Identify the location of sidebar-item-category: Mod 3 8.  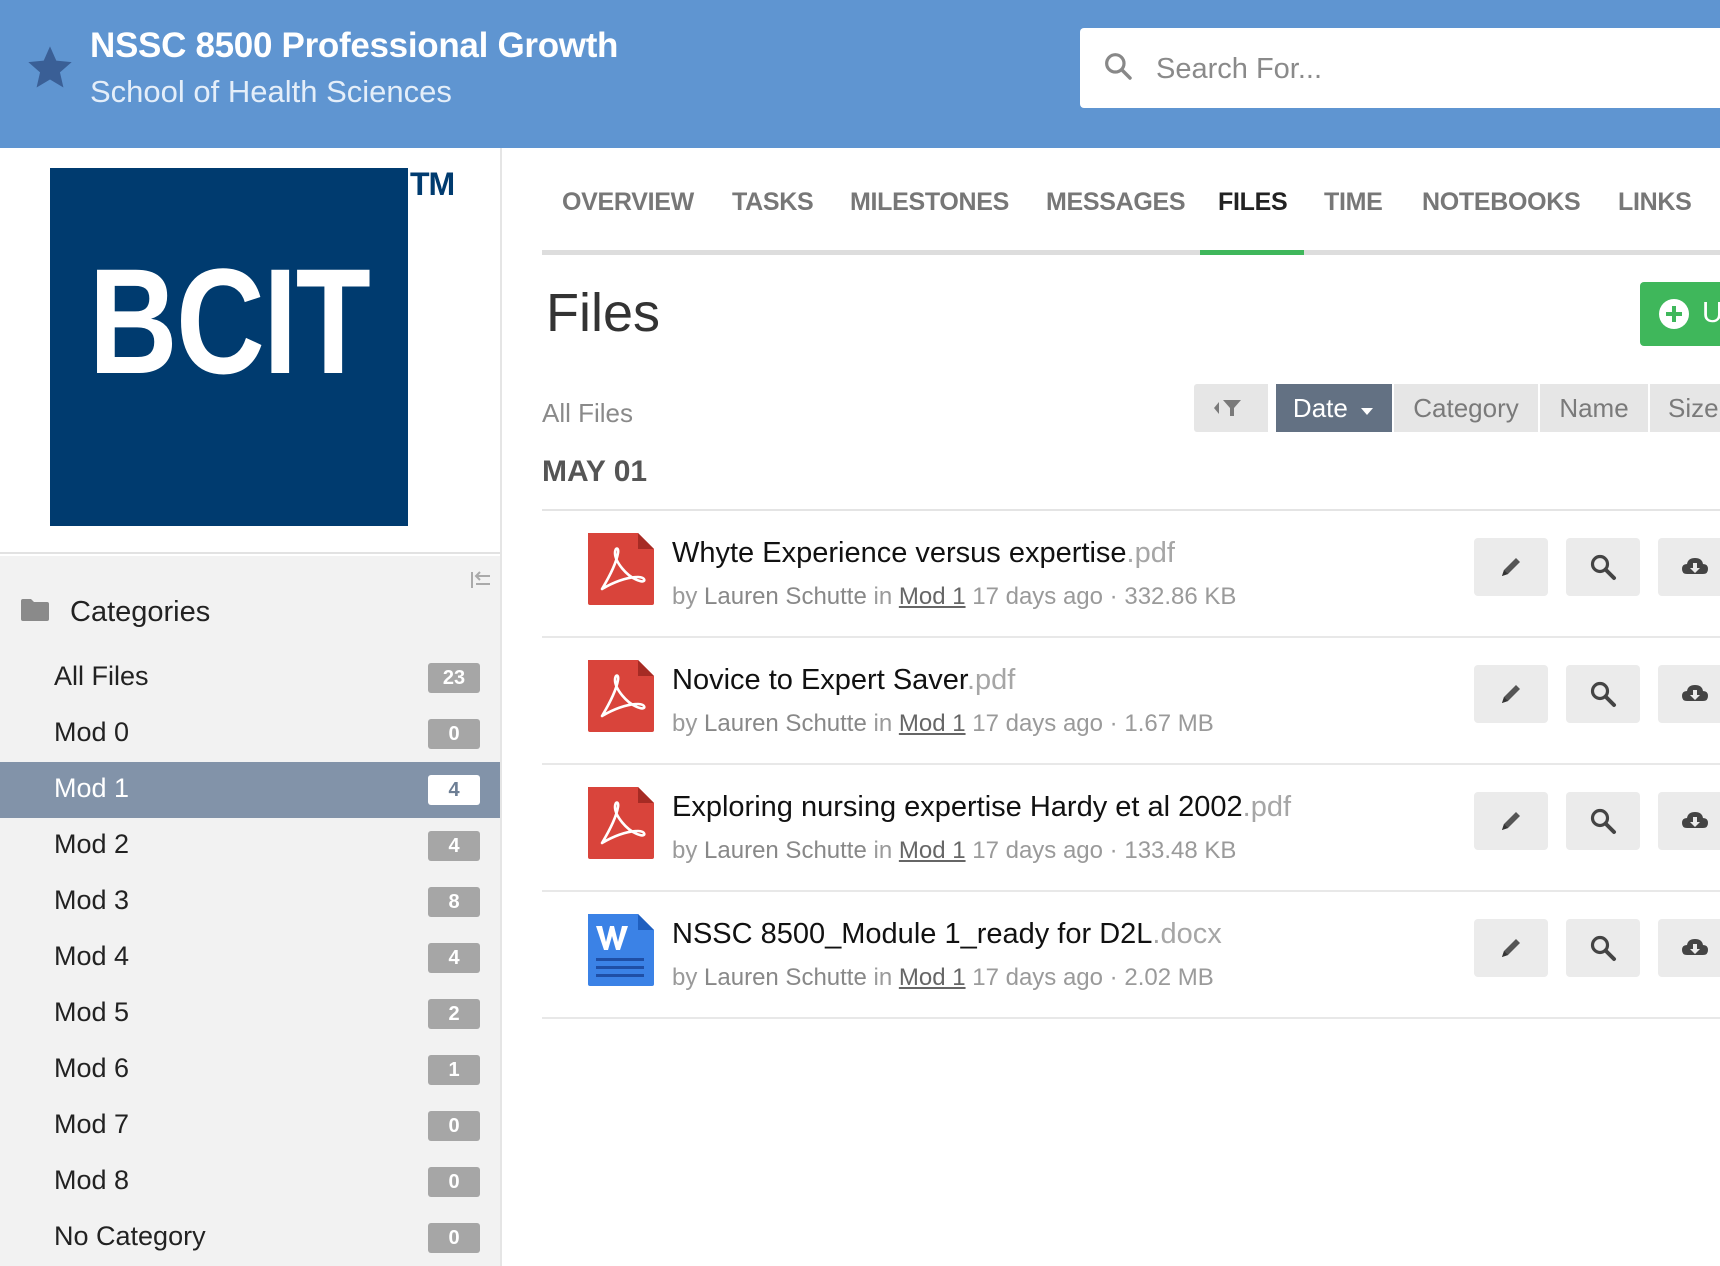
(250, 902).